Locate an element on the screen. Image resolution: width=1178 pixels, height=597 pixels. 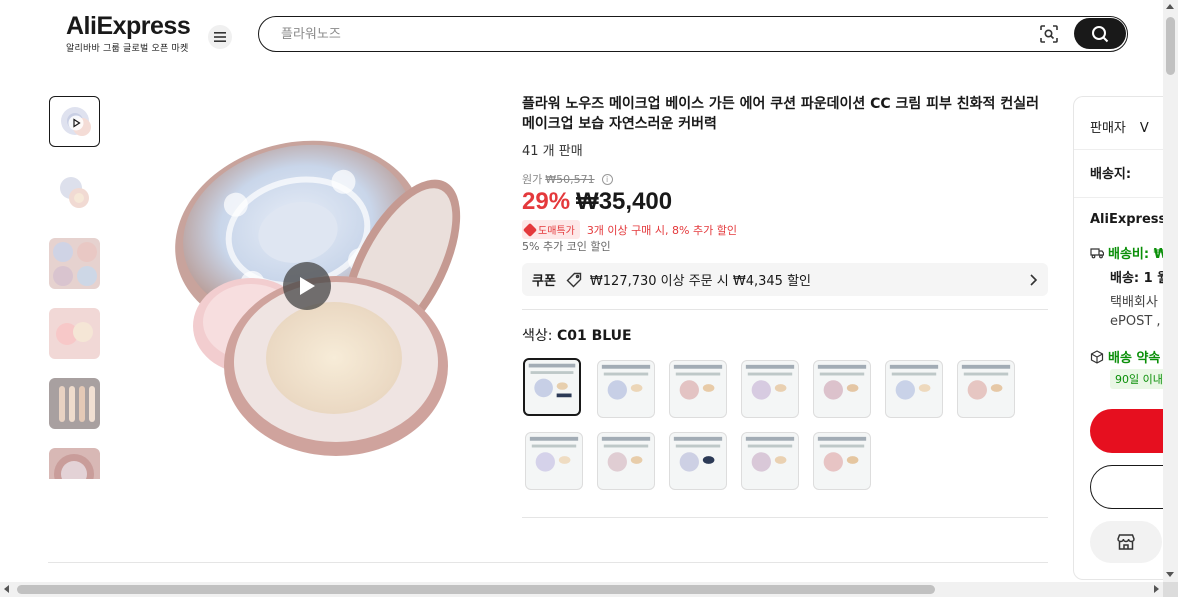
courier-label: 택배회사 is located at coordinates (1134, 302).